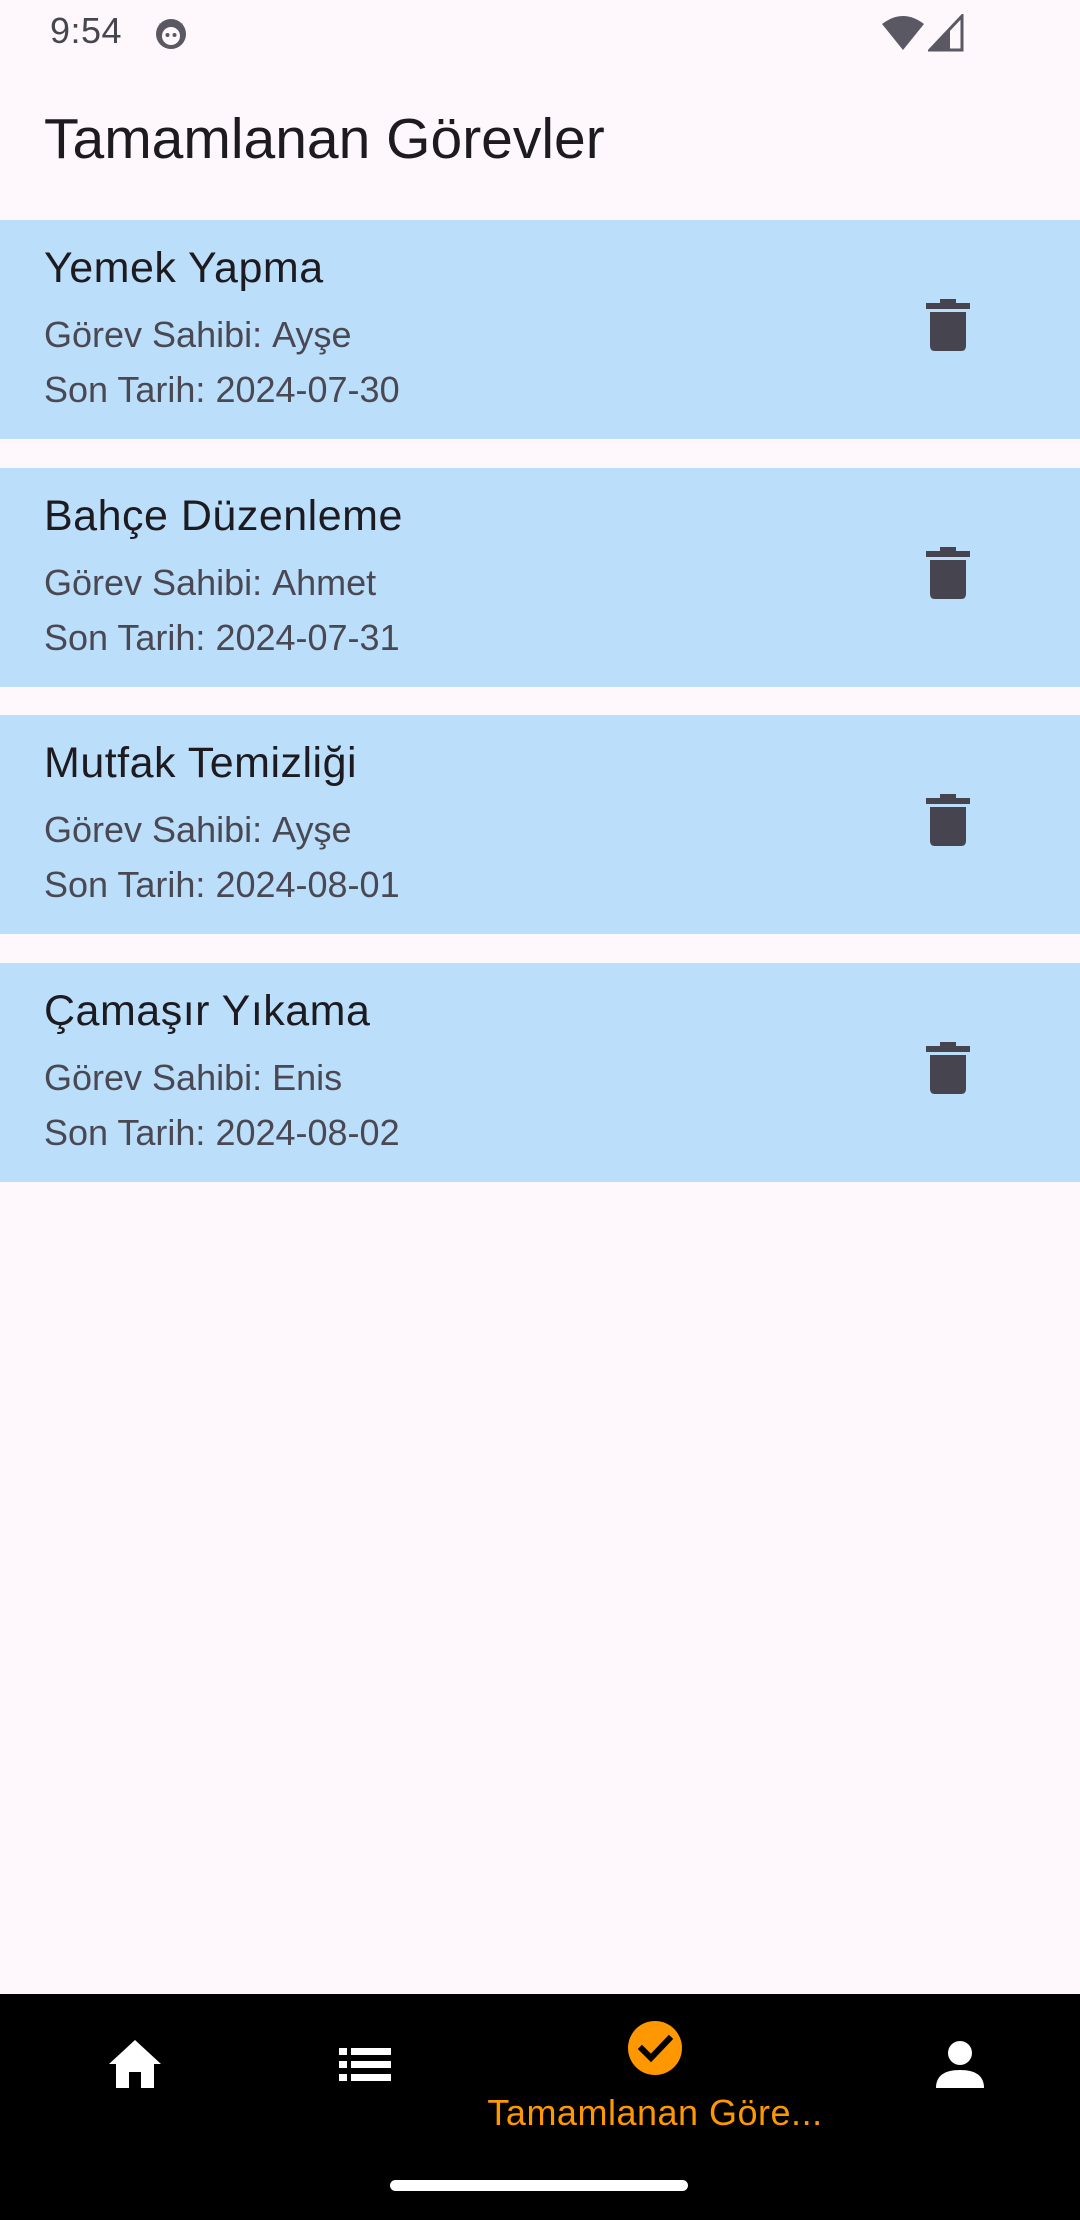 This screenshot has height=2220, width=1080. I want to click on nav-item-profile, so click(952, 2079).